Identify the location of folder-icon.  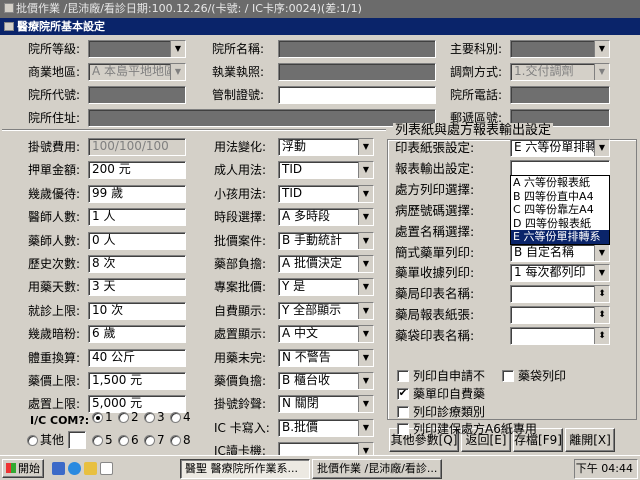
(90, 468).